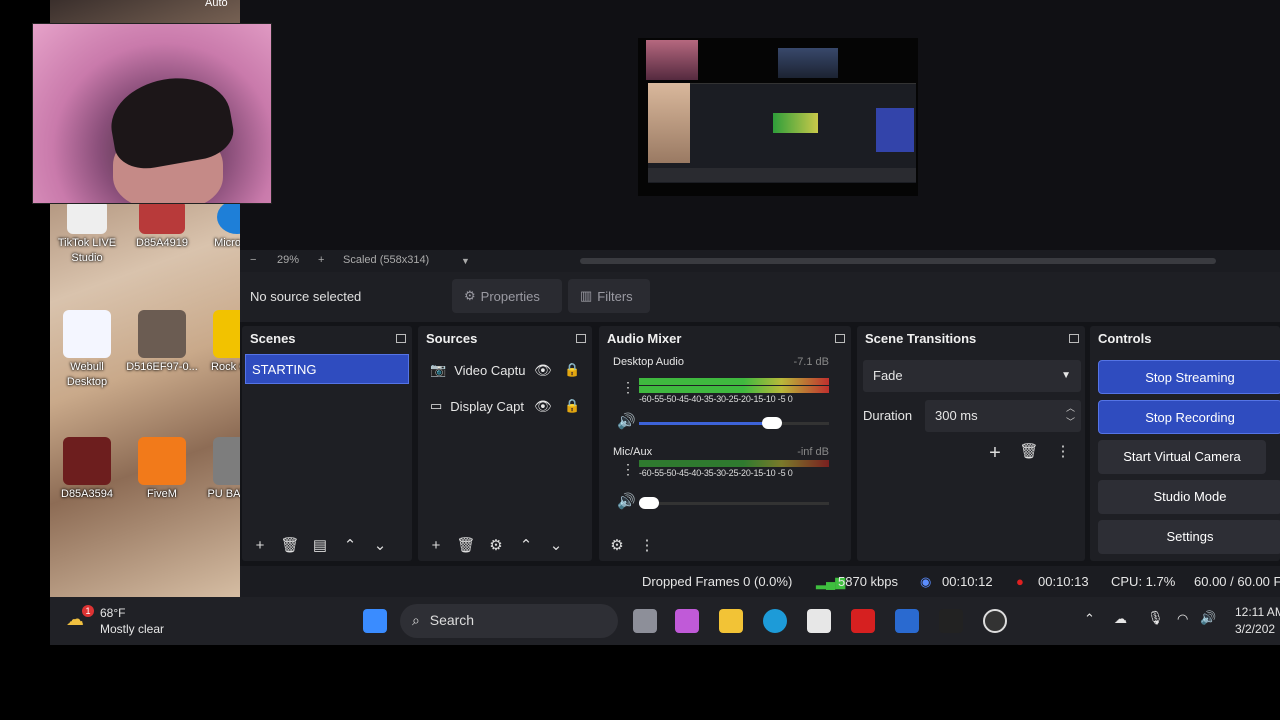 This screenshot has width=1280, height=720. What do you see at coordinates (811, 362) in the screenshot?
I see `channel-db: -7.1 dB` at bounding box center [811, 362].